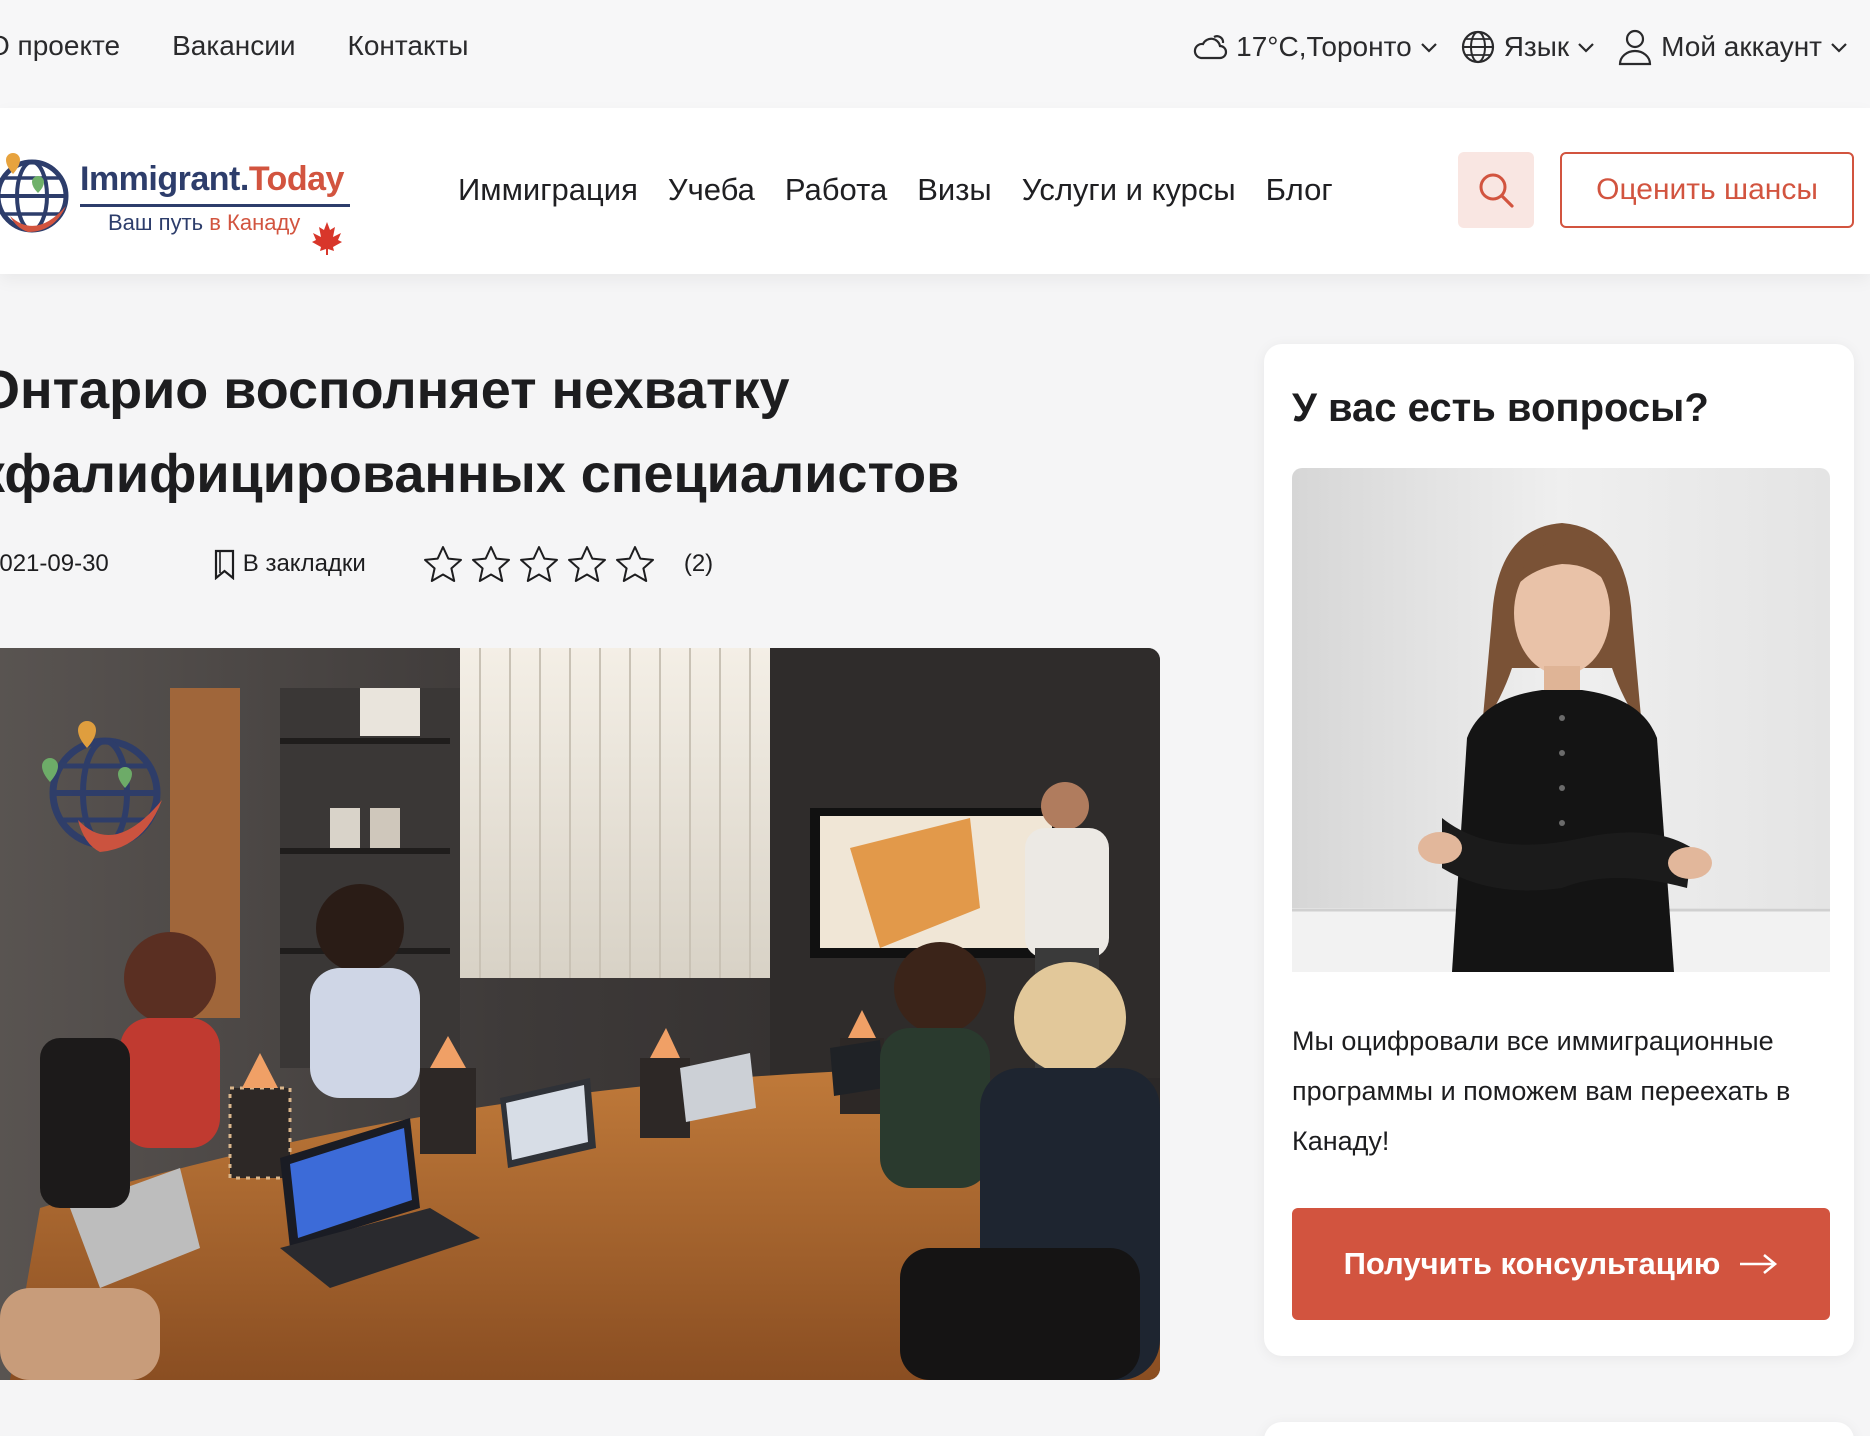 The height and width of the screenshot is (1436, 1870). Describe the element at coordinates (224, 564) in the screenshot. I see `bookmark-icon` at that location.